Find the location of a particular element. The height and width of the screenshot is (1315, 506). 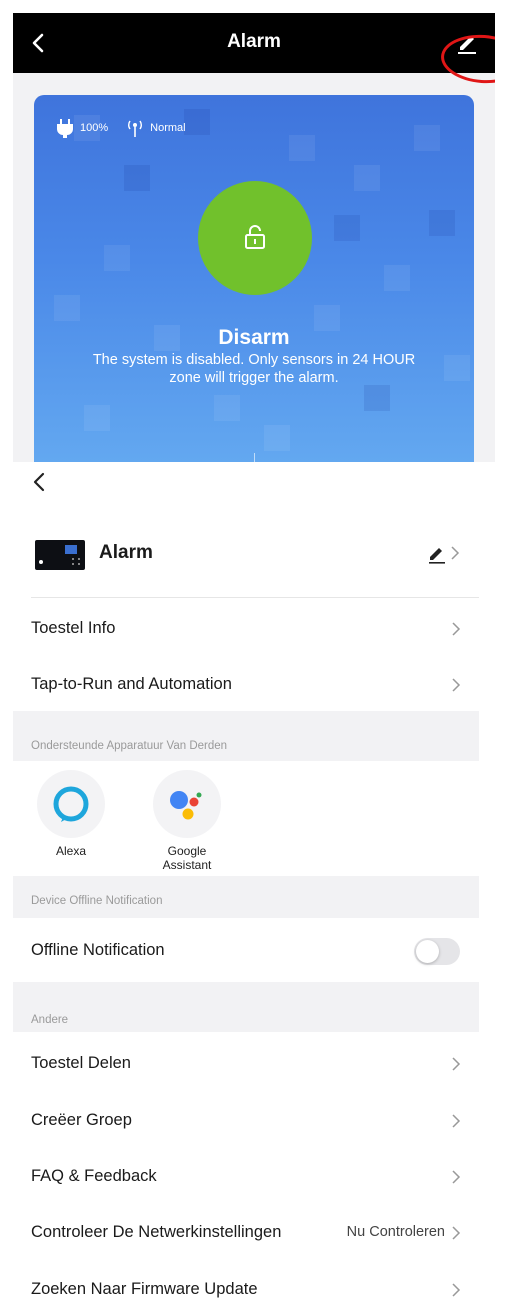

google-assistant-button: Google Assistant is located at coordinates (187, 821).